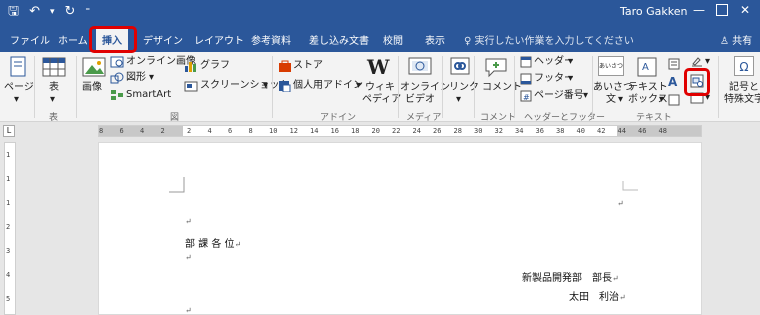  Describe the element at coordinates (8, 275) in the screenshot. I see `vertical-ruler-number: 4` at that location.